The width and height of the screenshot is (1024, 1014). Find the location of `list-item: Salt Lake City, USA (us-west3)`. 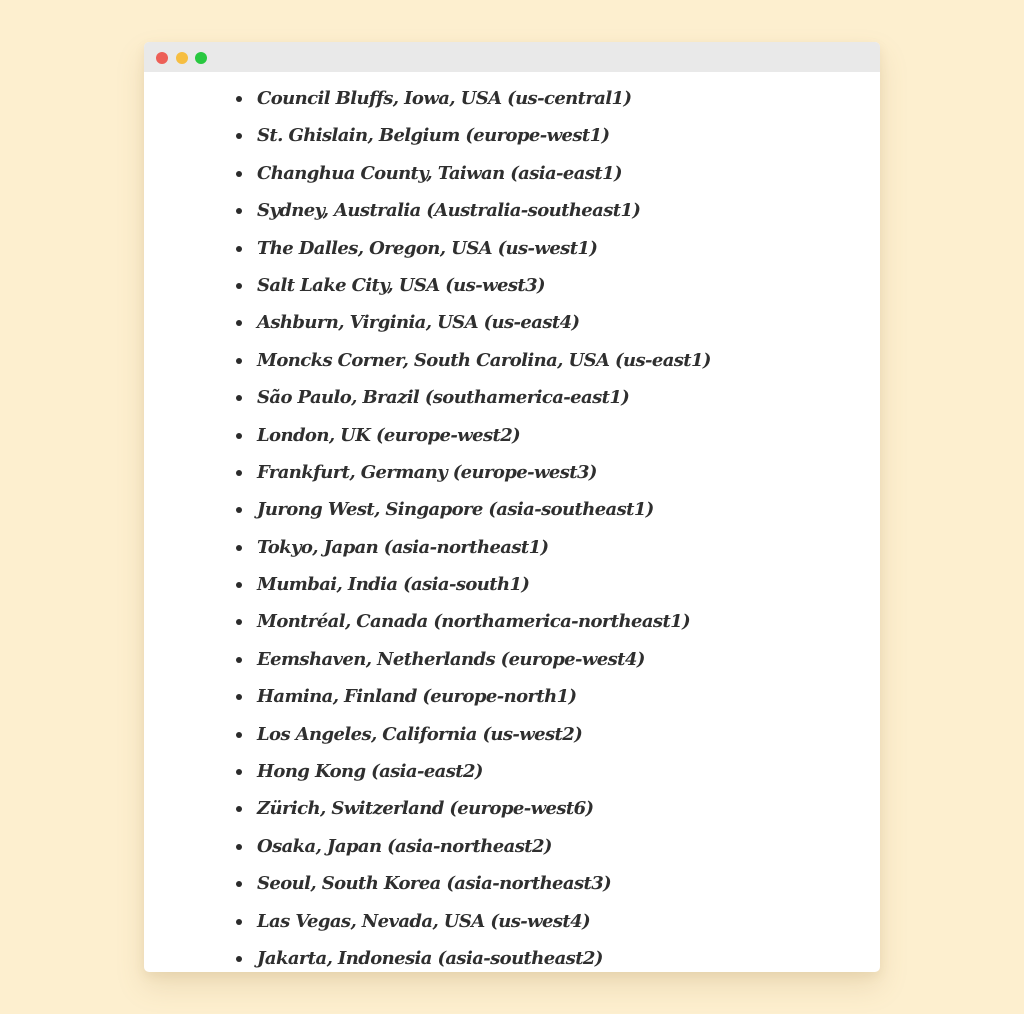

list-item: Salt Lake City, USA (us-west3) is located at coordinates (471, 285).